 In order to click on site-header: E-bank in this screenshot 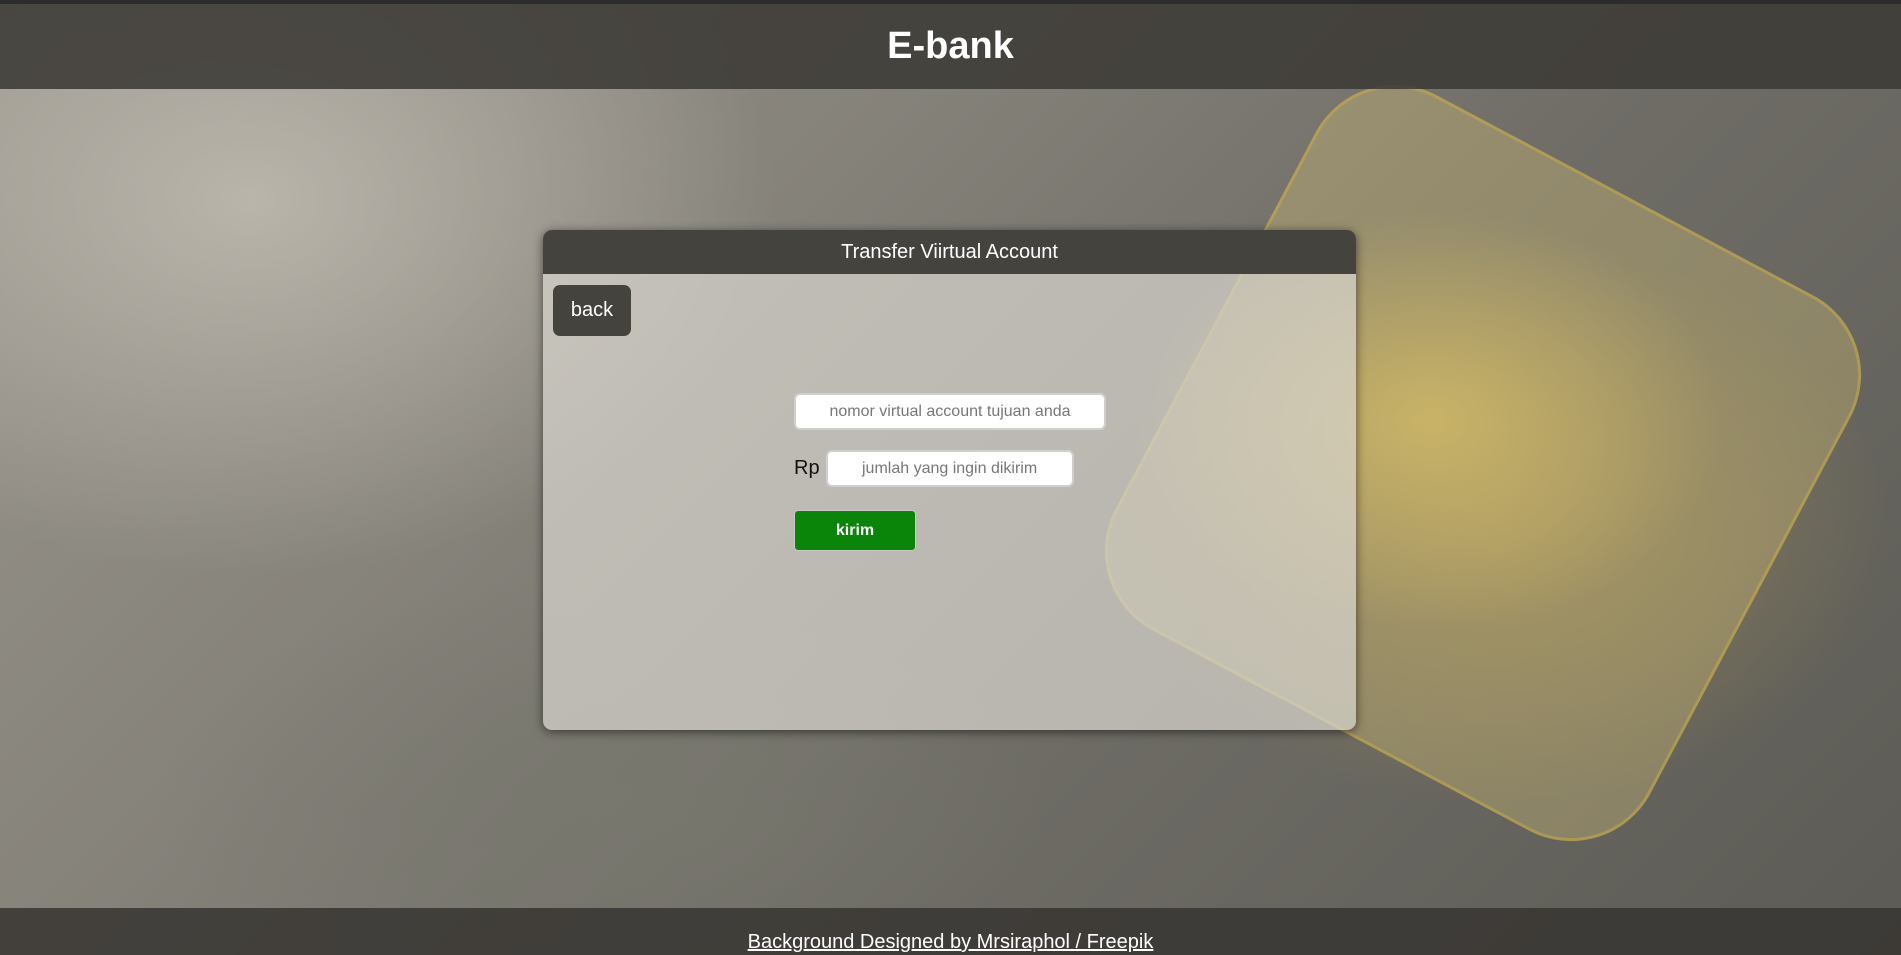, I will do `click(950, 46)`.